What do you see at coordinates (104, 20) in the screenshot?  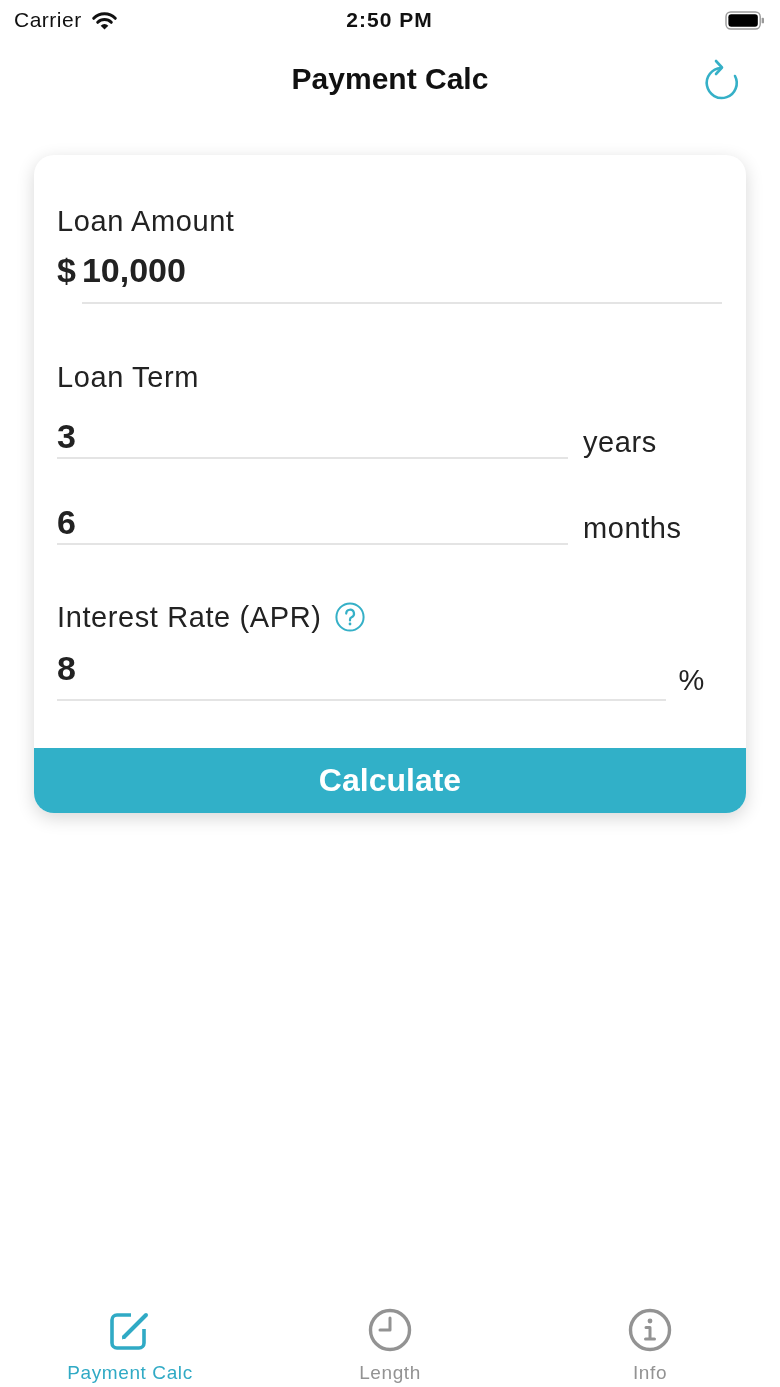 I see `wifi-icon` at bounding box center [104, 20].